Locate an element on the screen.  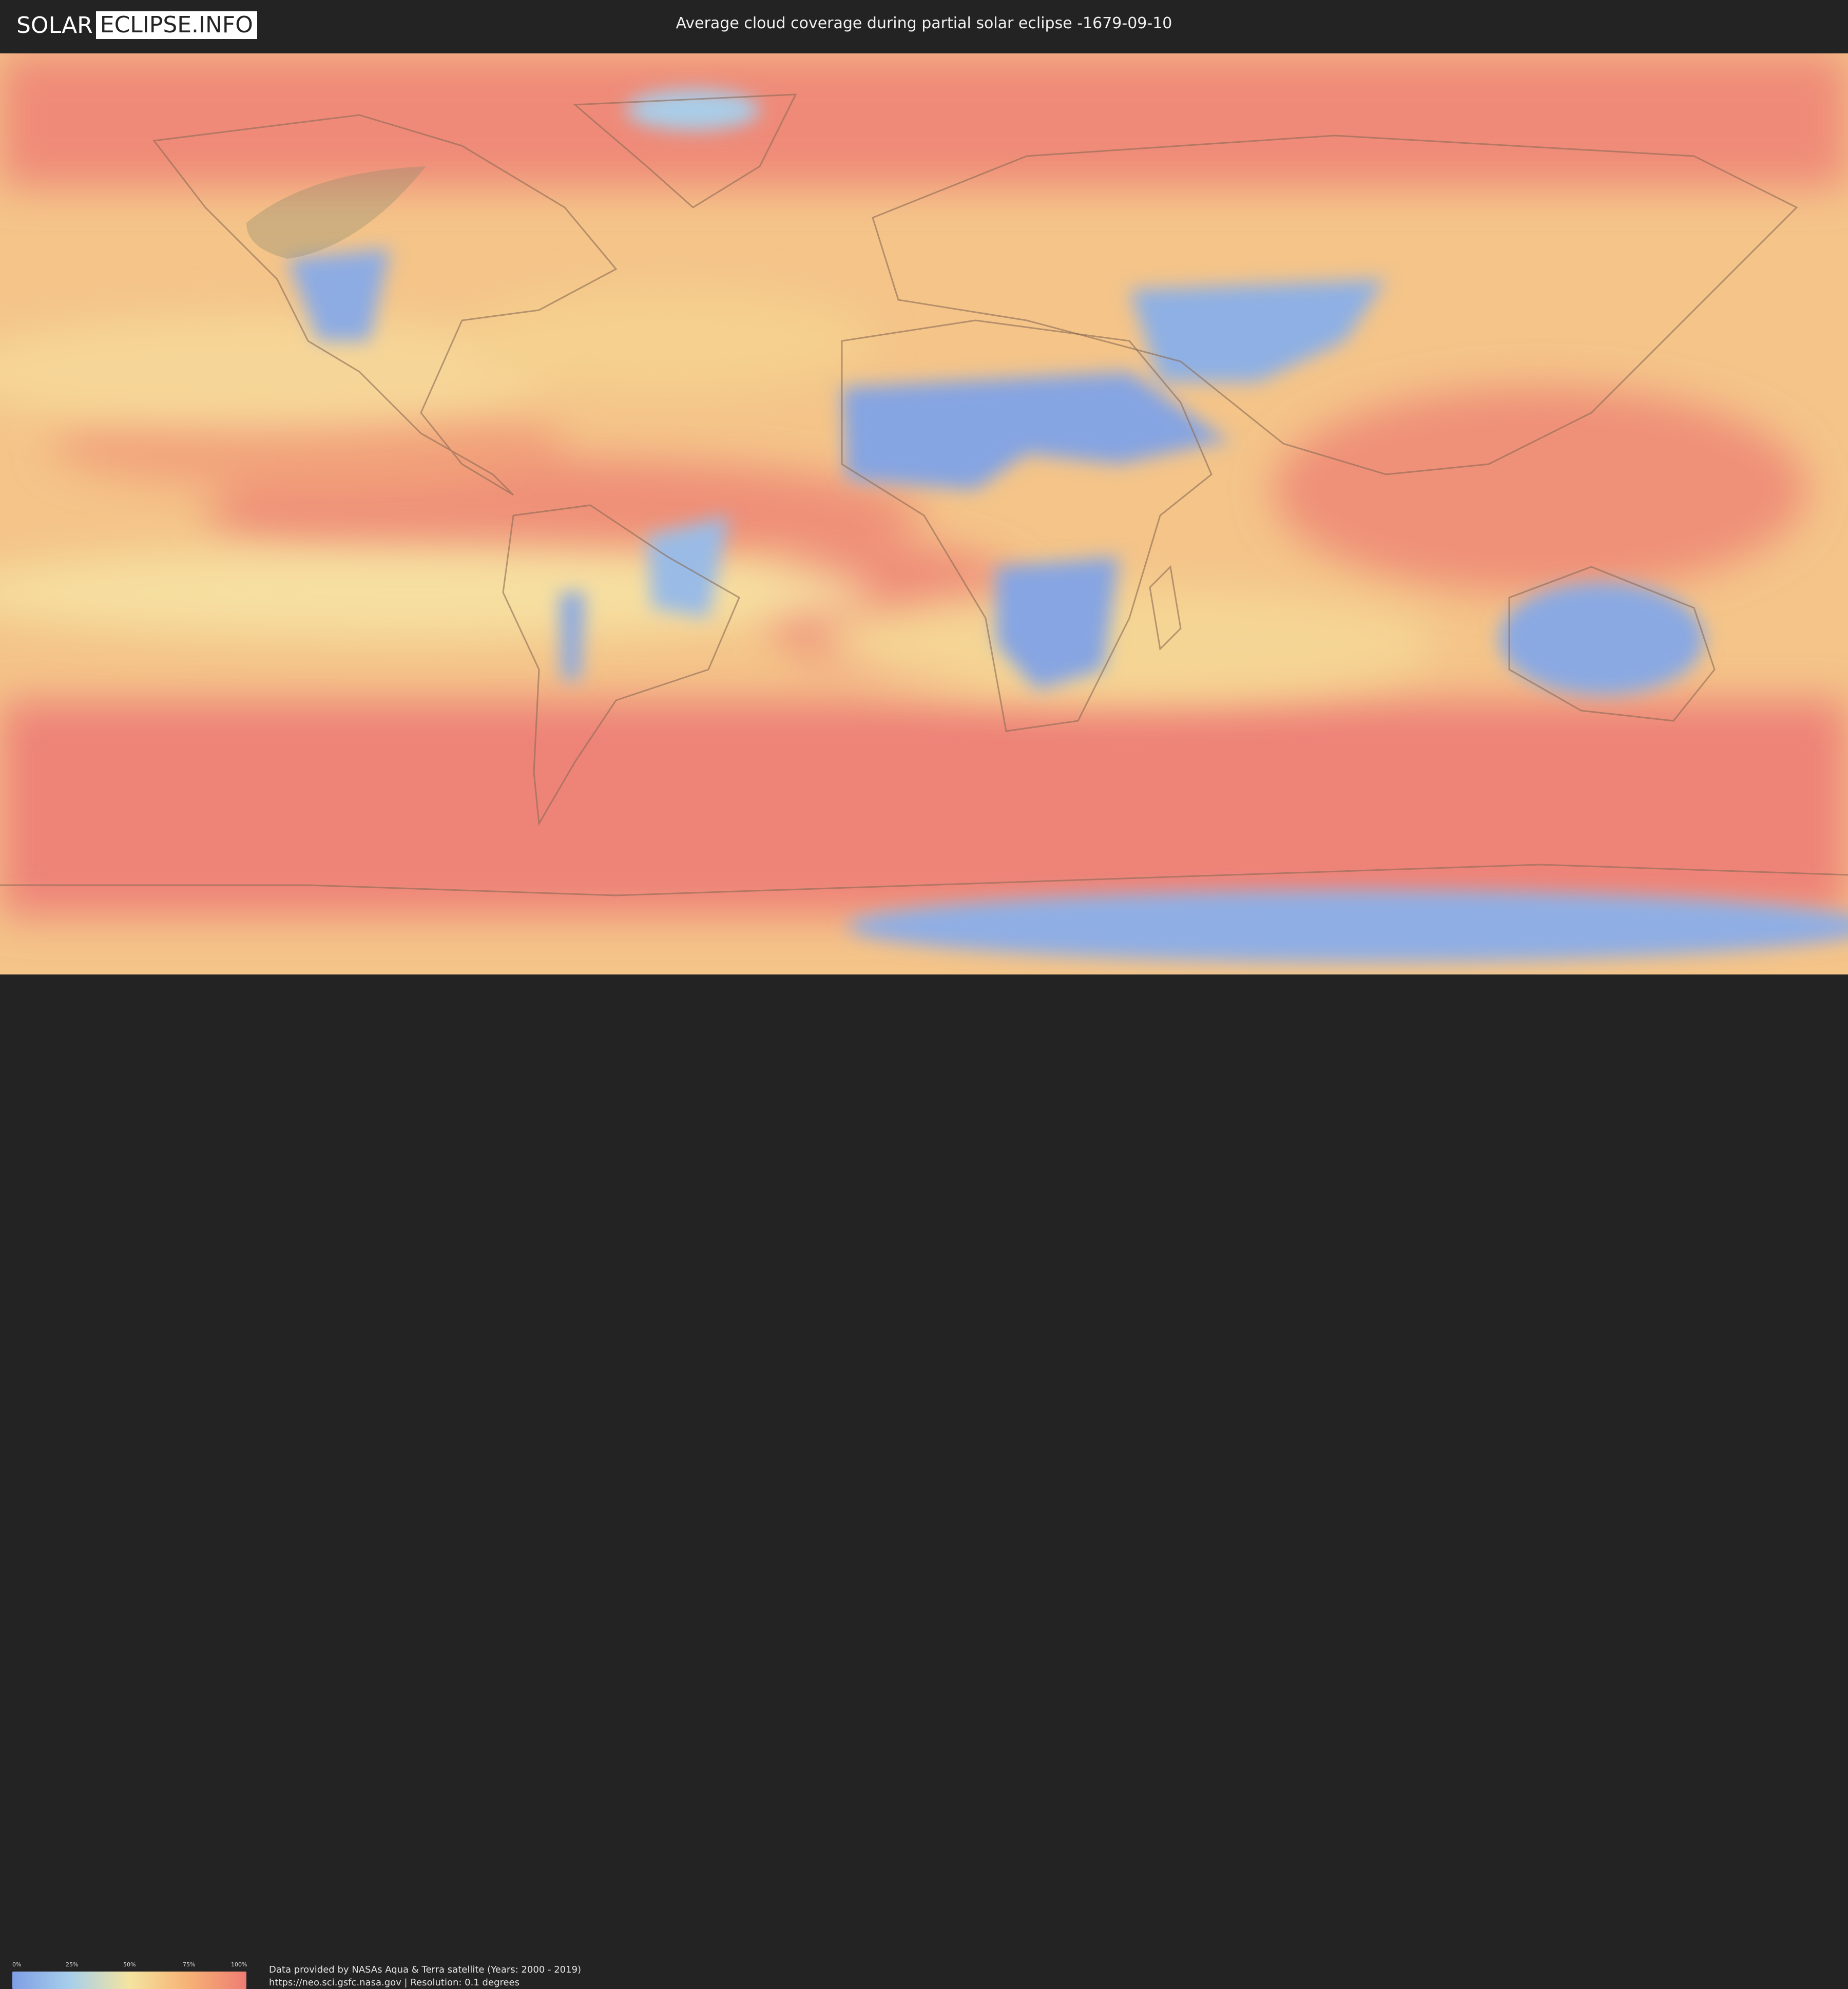
legend-tick-50: 50% is located at coordinates (129, 1964).